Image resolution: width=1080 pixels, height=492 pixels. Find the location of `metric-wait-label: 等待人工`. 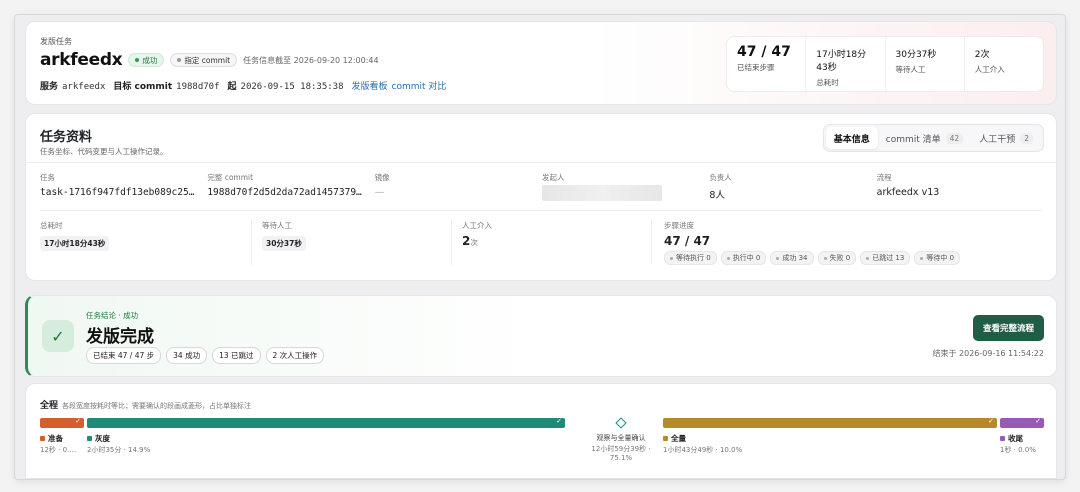

metric-wait-label: 等待人工 is located at coordinates (277, 225).